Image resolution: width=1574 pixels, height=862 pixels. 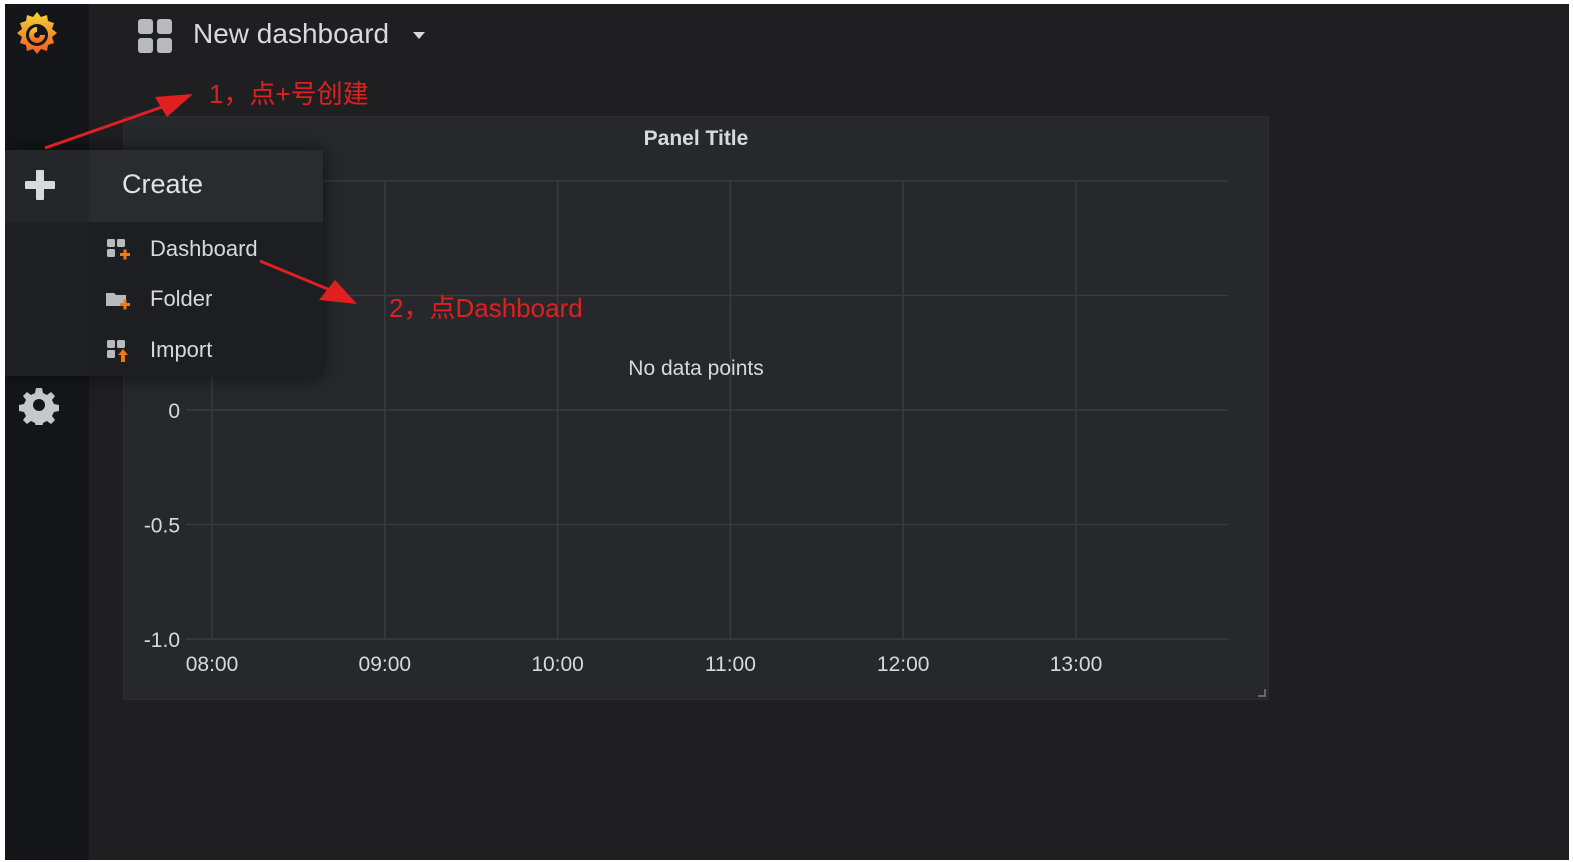 I want to click on create-menu-header: Create, so click(x=164, y=186).